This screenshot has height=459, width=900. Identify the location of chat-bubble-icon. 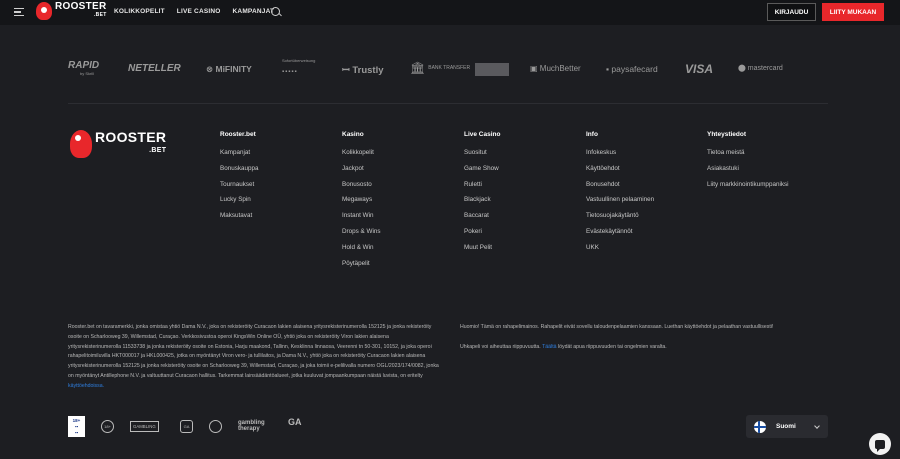
(880, 445).